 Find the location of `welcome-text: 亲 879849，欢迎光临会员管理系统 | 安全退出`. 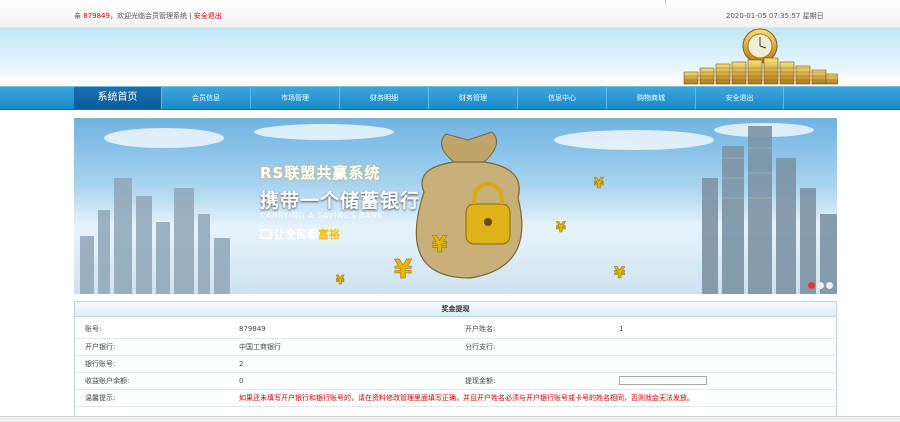

welcome-text: 亲 879849，欢迎光临会员管理系统 | 安全退出 is located at coordinates (148, 16).